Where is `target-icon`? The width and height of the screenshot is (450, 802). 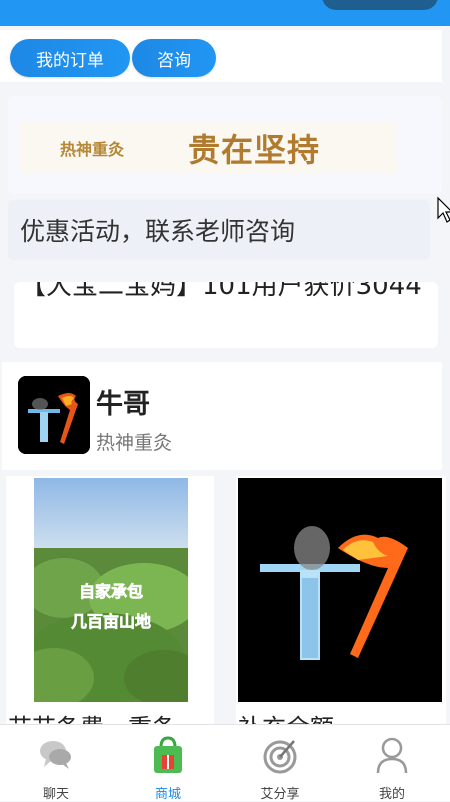 target-icon is located at coordinates (280, 757).